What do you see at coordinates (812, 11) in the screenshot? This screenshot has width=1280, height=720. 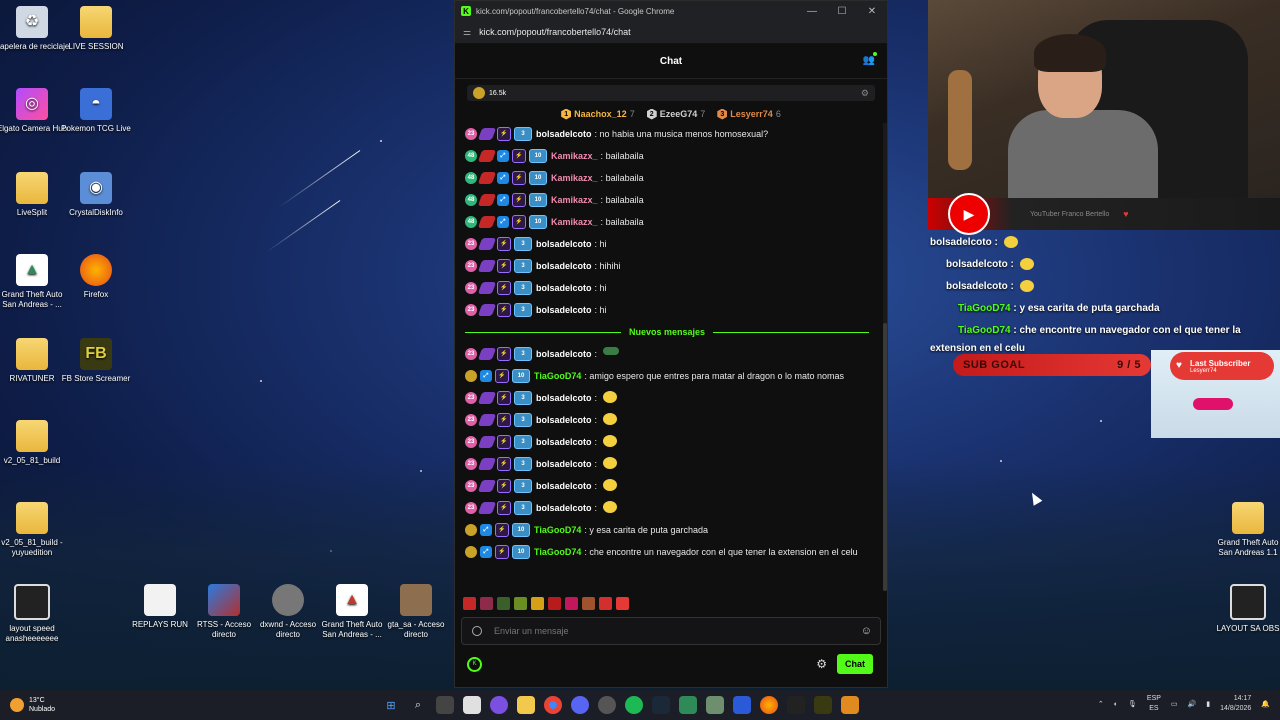 I see `minimize-button: —` at bounding box center [812, 11].